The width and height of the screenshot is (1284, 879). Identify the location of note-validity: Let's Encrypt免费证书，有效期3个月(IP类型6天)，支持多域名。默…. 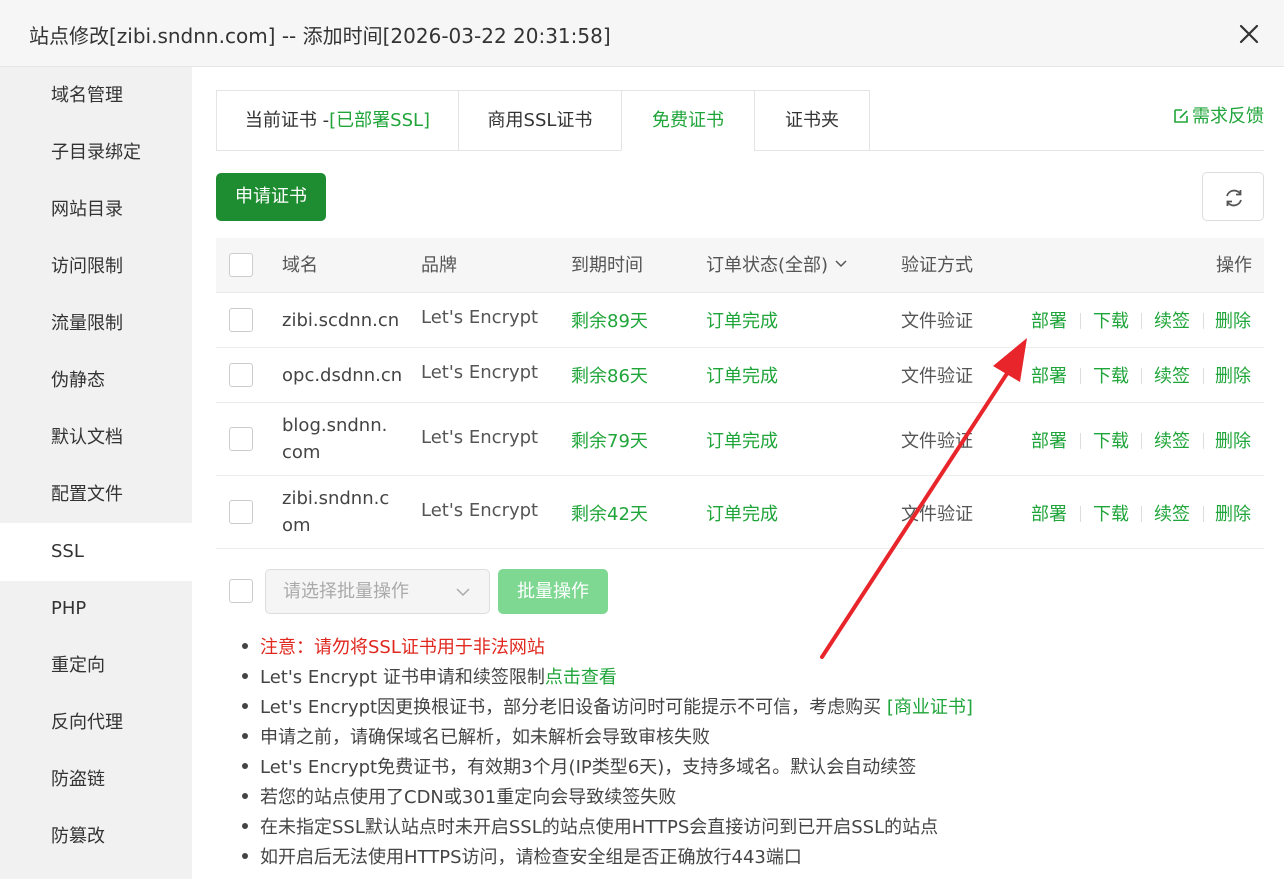
(578, 766).